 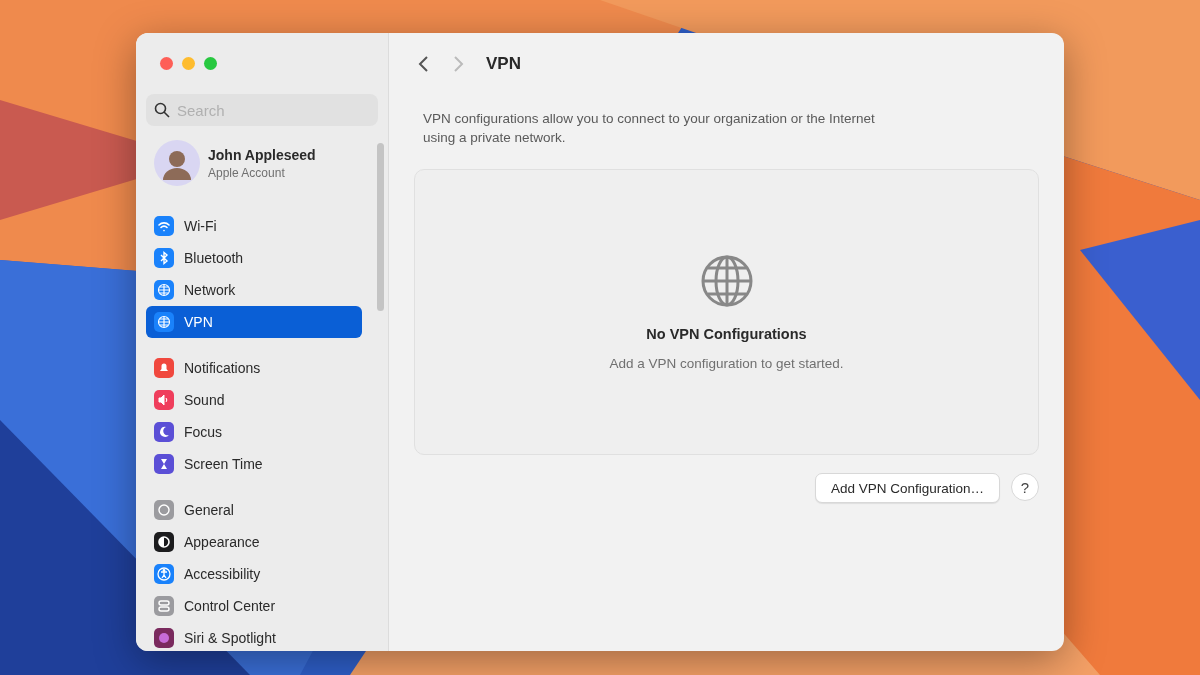 I want to click on account-name: John Appleseed, so click(x=262, y=154).